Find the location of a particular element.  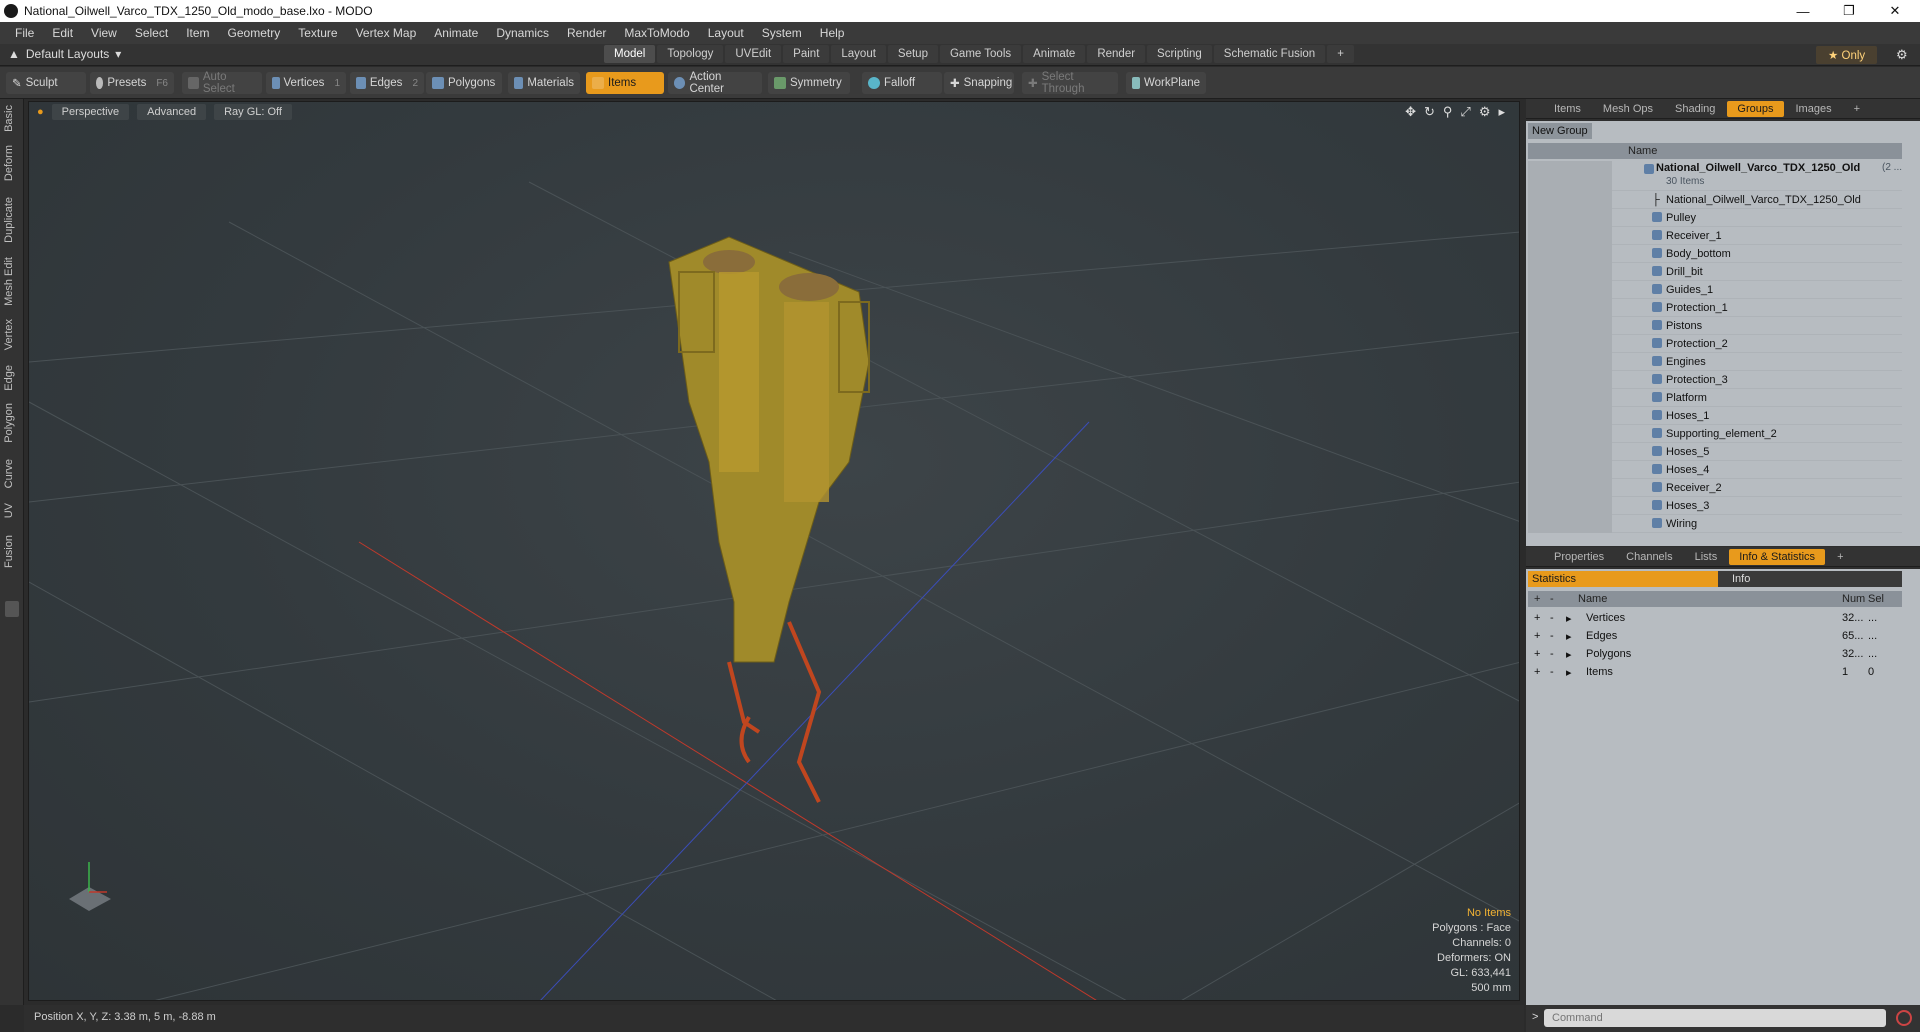

group-item-row: ├ National_Oilwell_Varco_TDX_1250_Old is located at coordinates (1715, 200).